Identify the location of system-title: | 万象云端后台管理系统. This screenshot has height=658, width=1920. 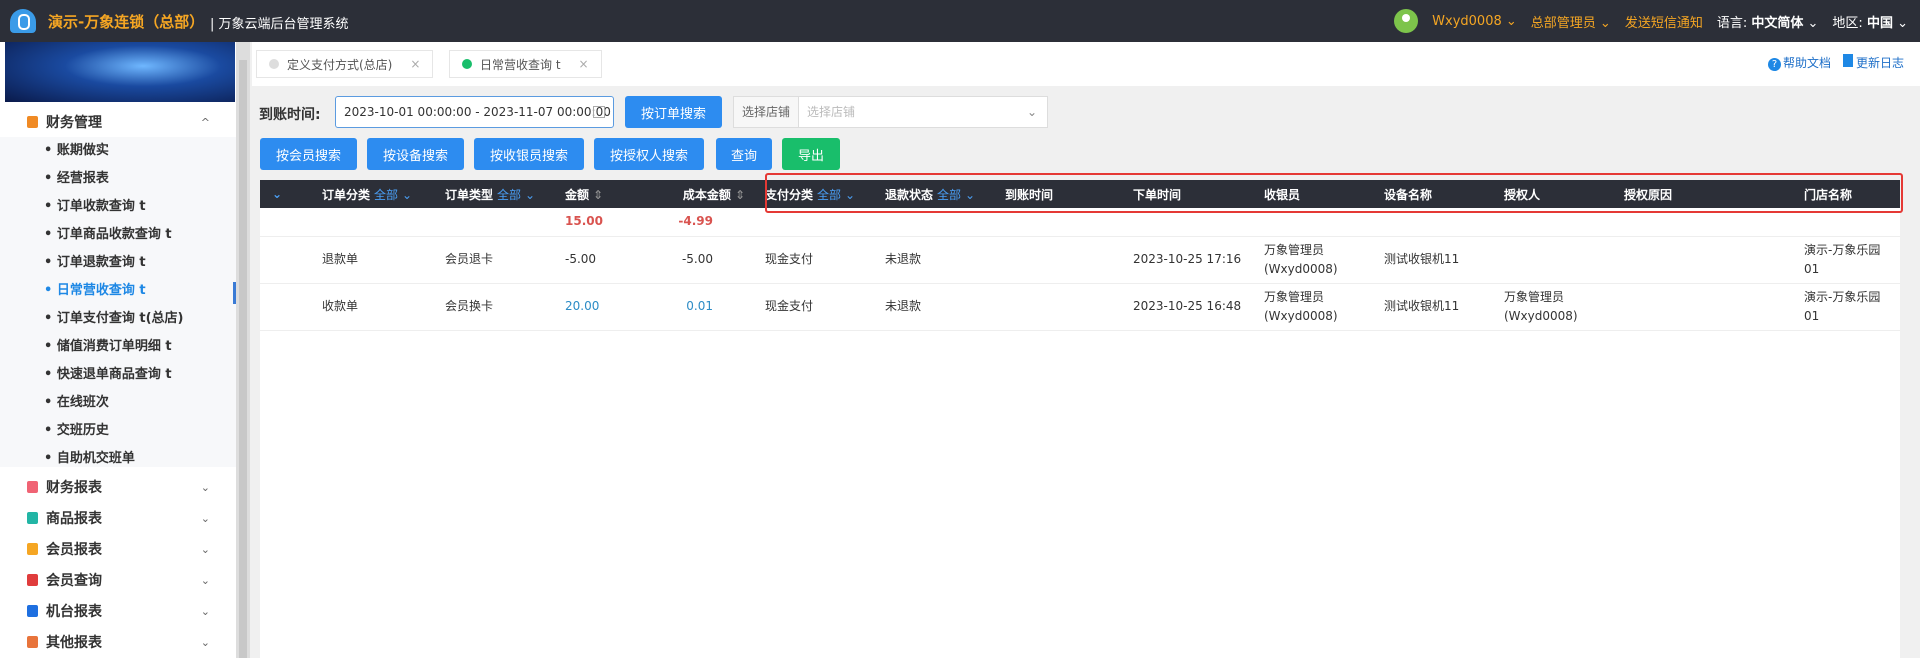
(279, 24).